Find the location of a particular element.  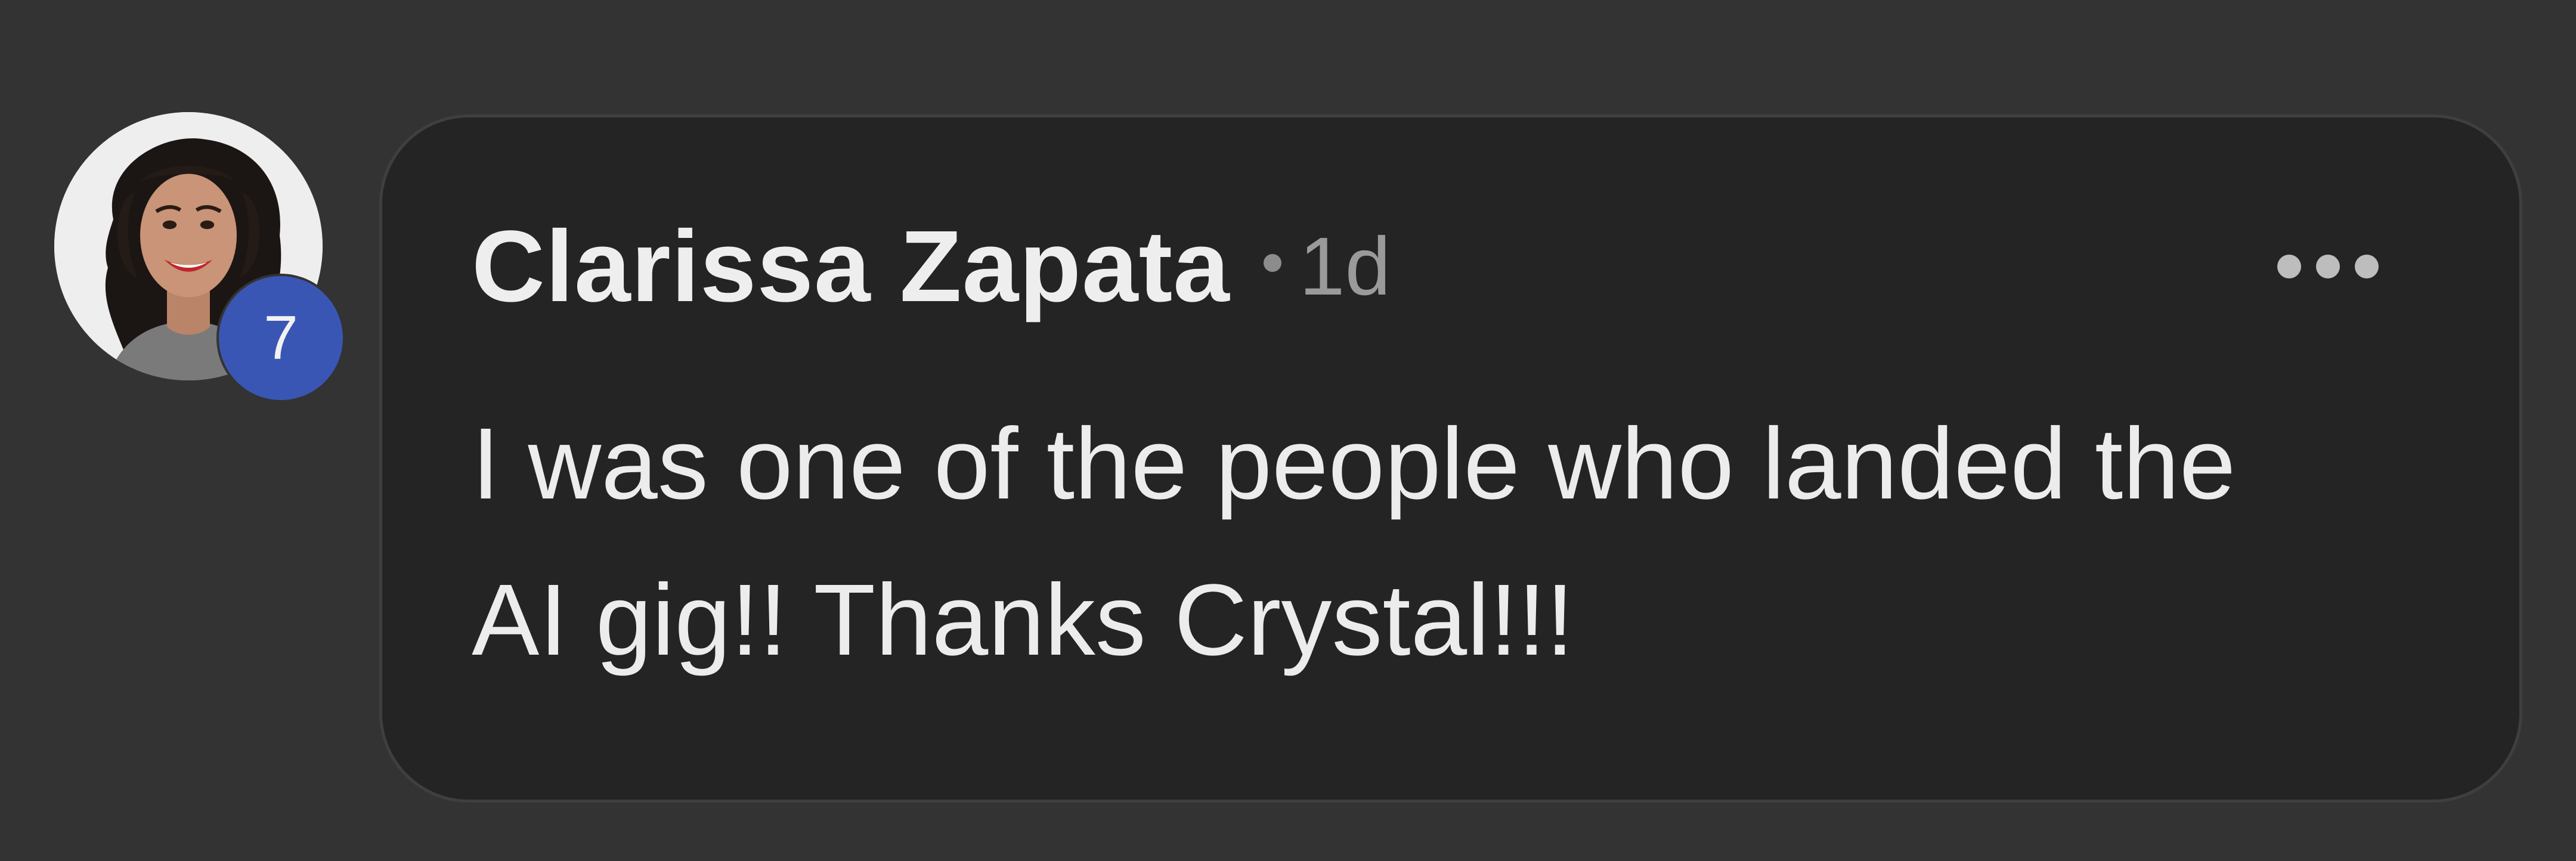

author-name: Clarissa Zapata is located at coordinates (851, 266).